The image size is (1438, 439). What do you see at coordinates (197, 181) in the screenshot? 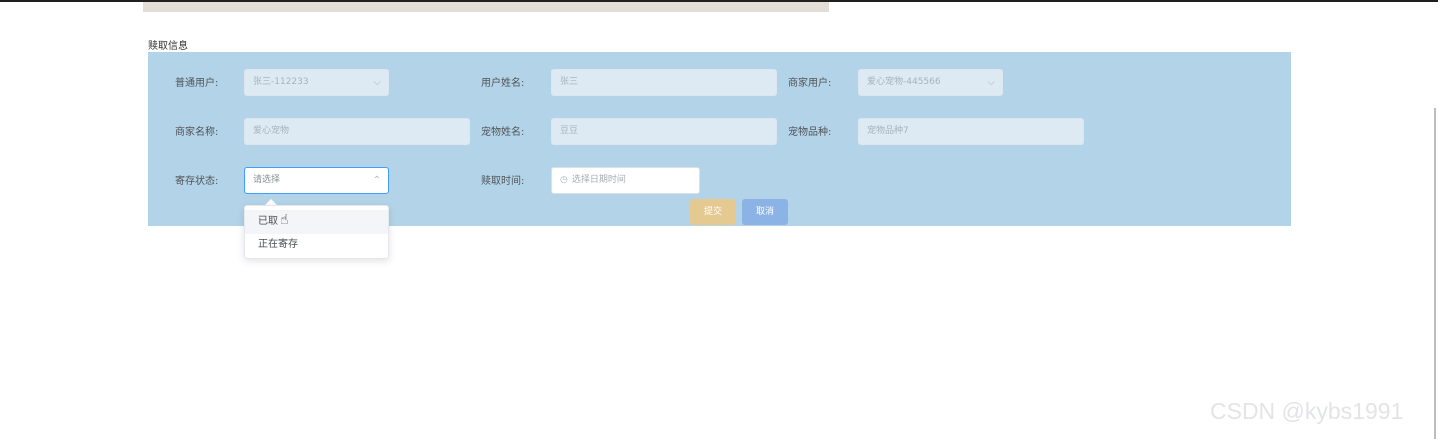
I see `status-label: 寄存状态:` at bounding box center [197, 181].